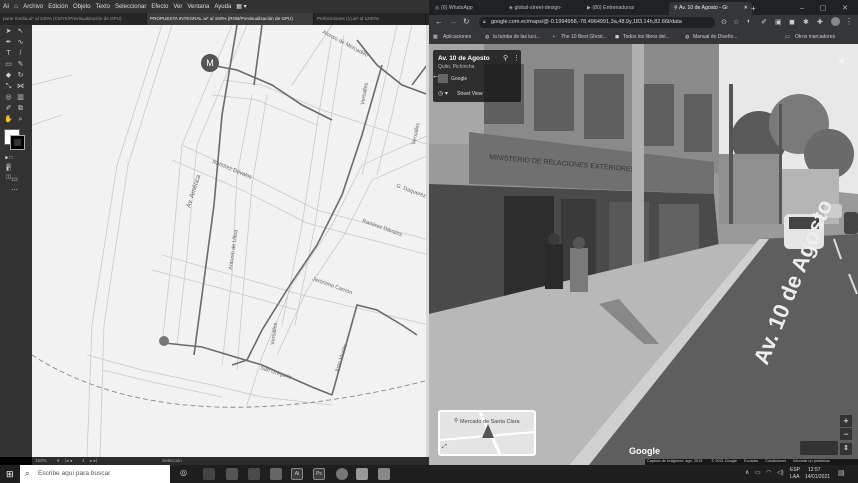  What do you see at coordinates (103, 7) in the screenshot?
I see `menu-texto: Texto` at bounding box center [103, 7].